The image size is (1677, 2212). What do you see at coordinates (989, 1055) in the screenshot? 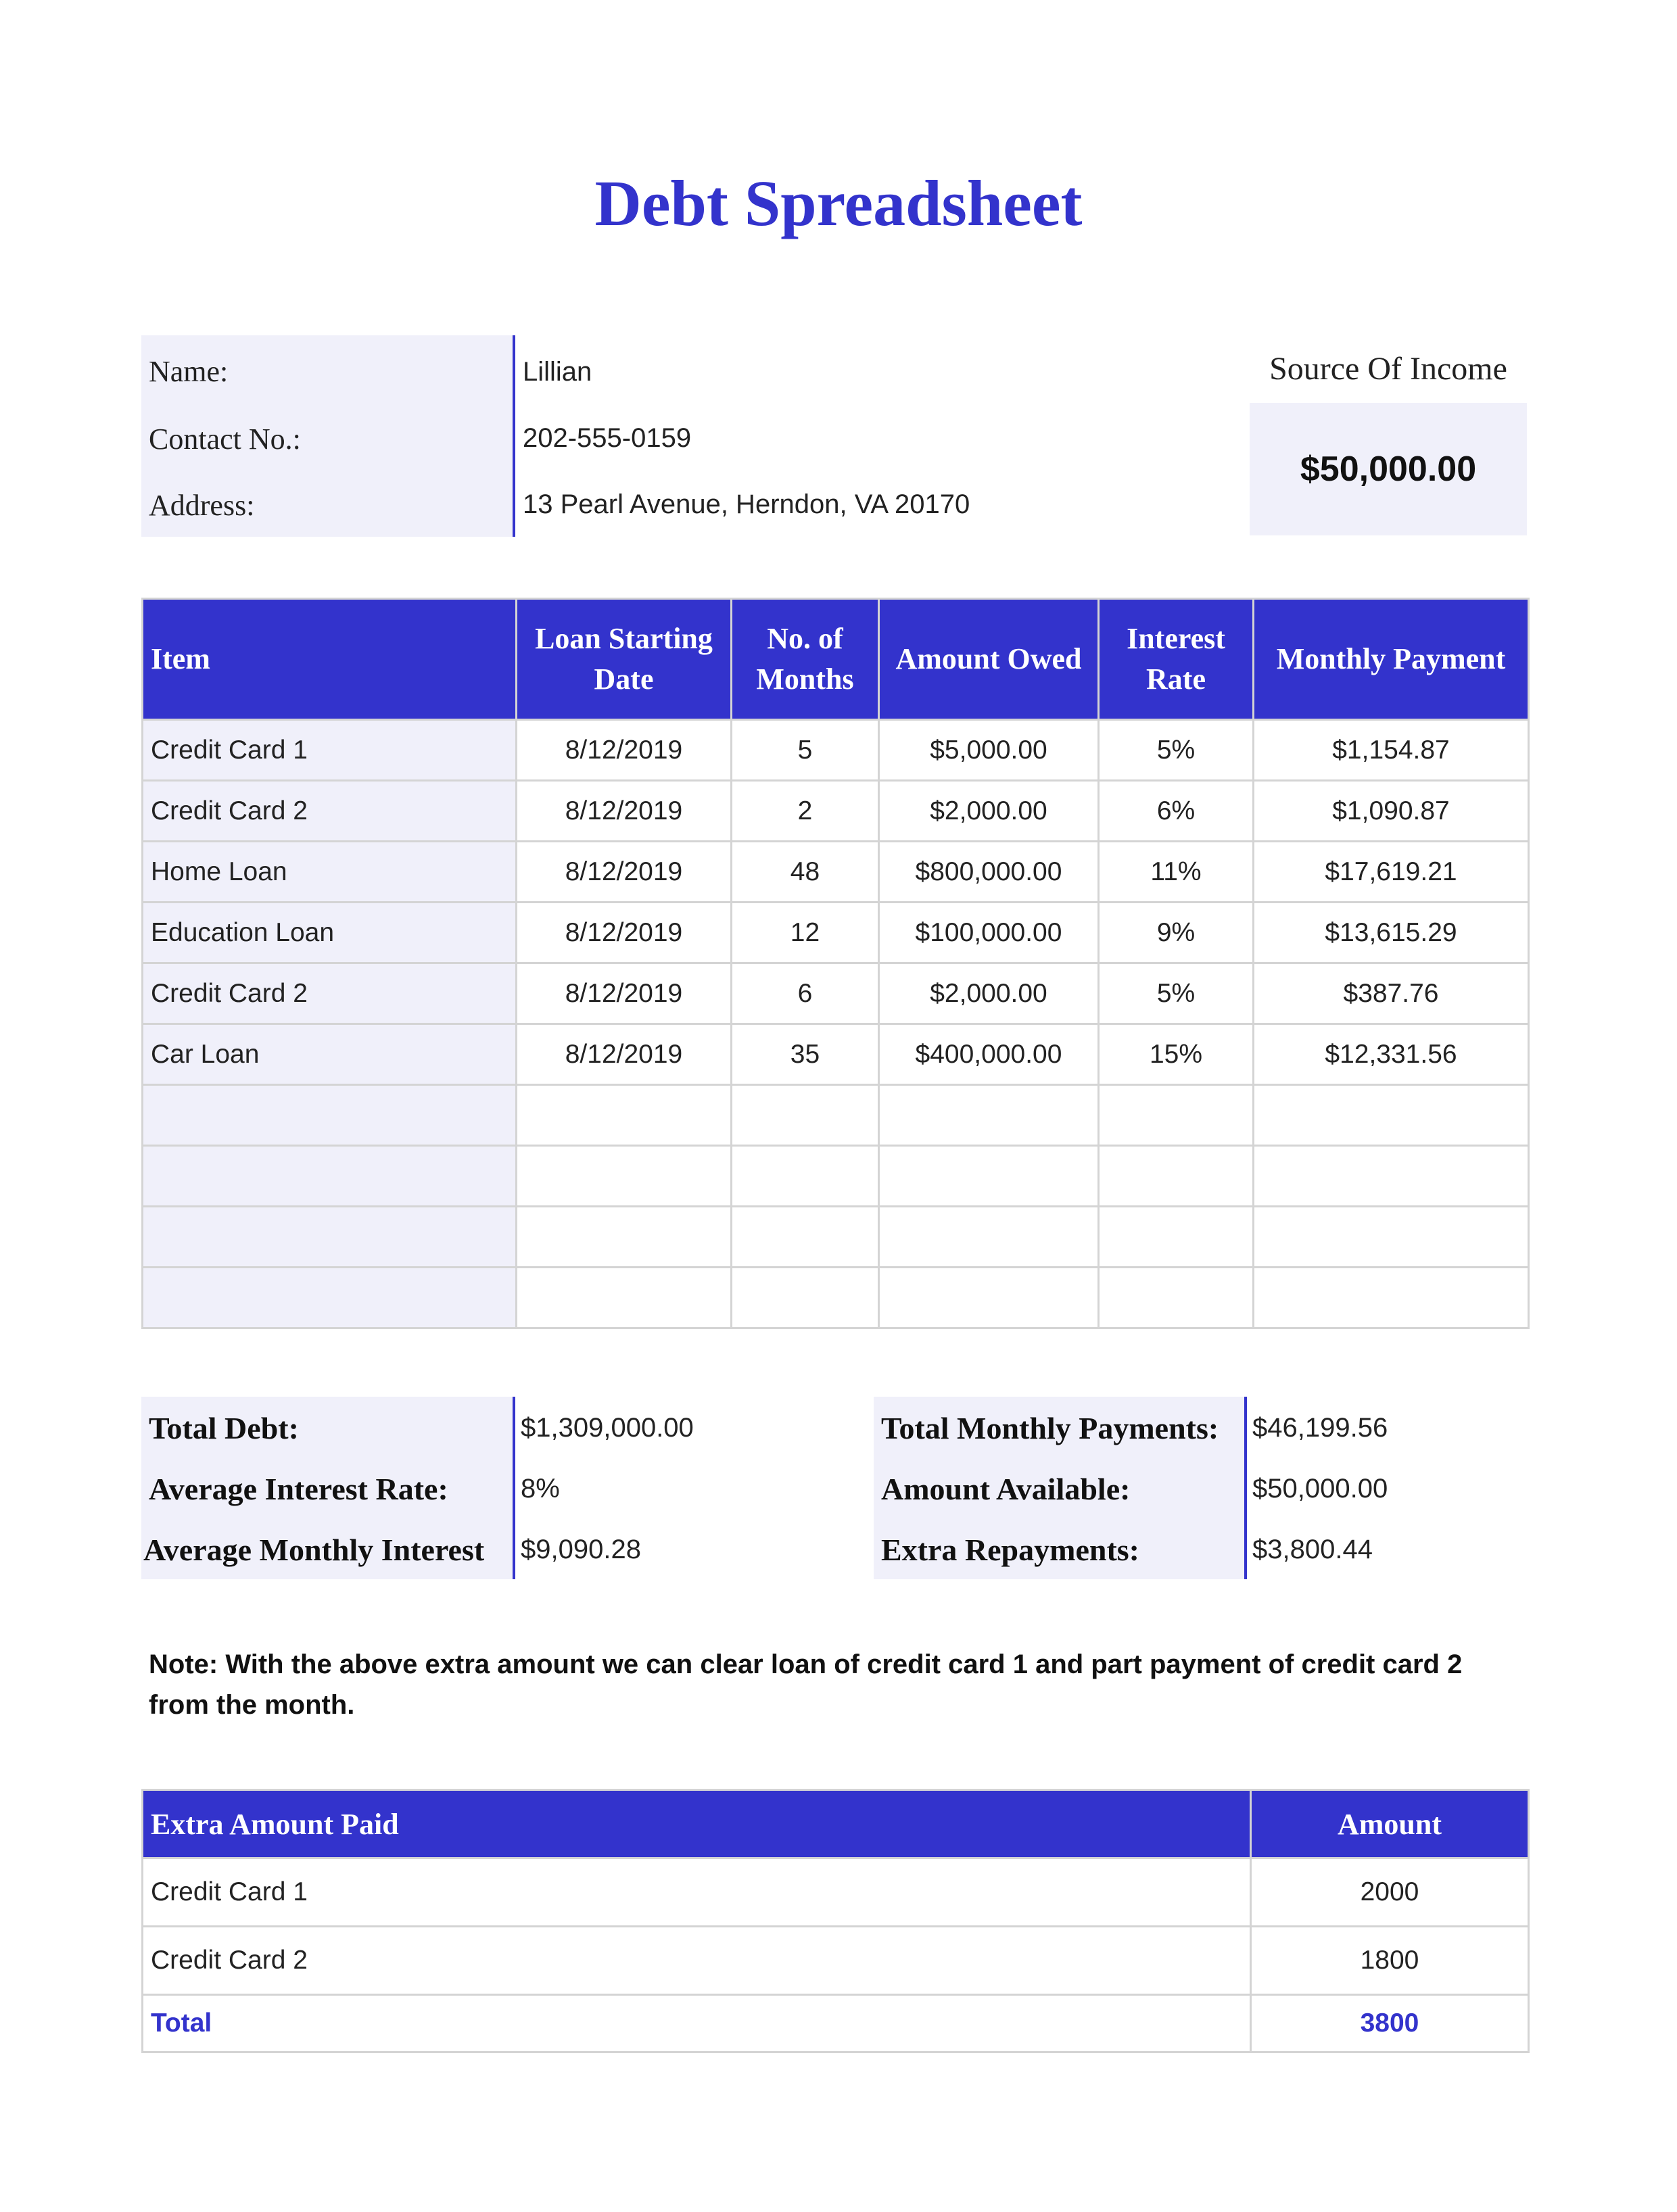
I see `cell-amount-owed: $400,000.00` at bounding box center [989, 1055].